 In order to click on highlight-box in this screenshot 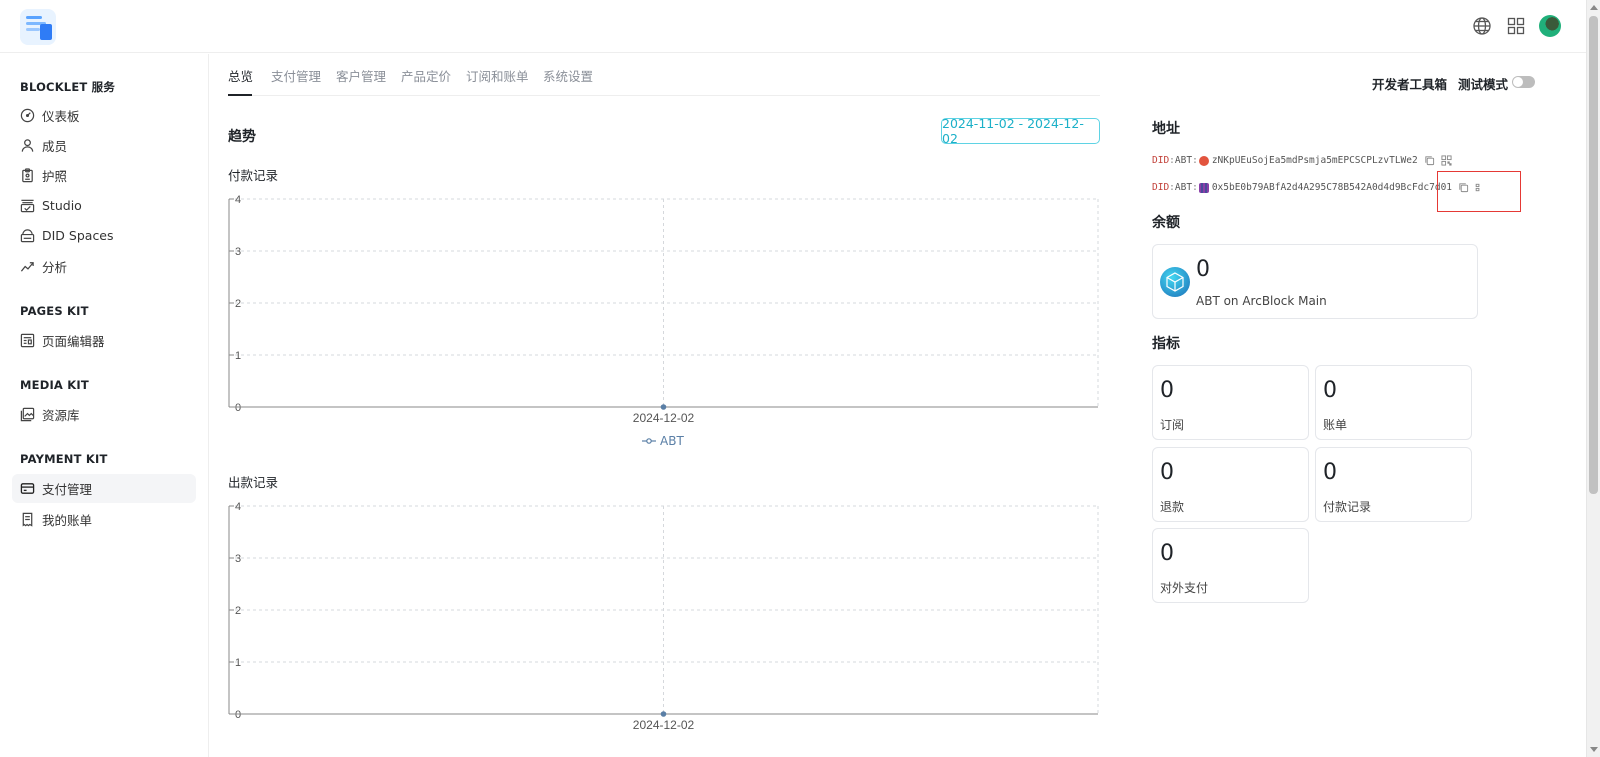, I will do `click(1479, 191)`.